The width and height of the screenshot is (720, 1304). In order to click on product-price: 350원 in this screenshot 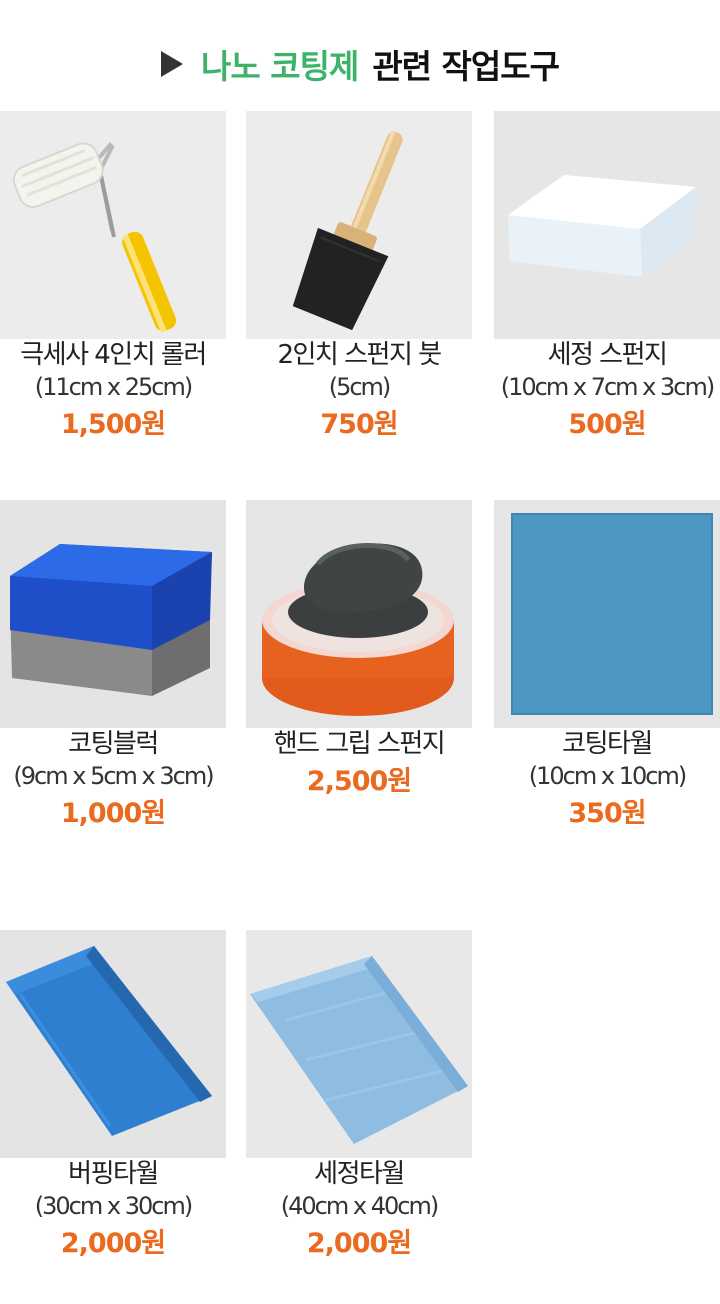, I will do `click(607, 813)`.